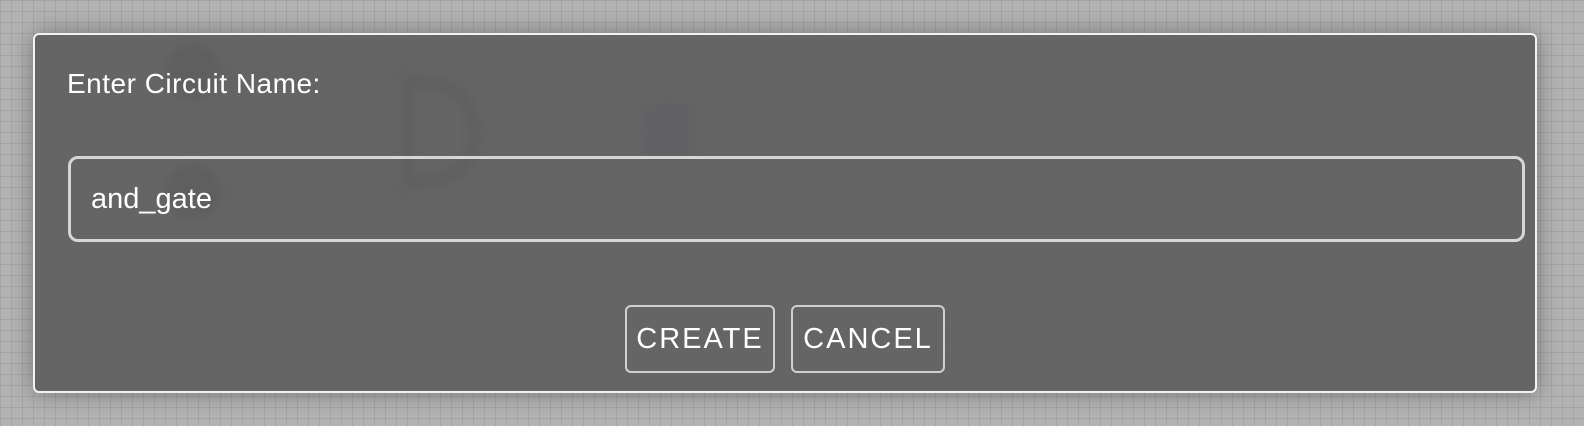  Describe the element at coordinates (868, 339) in the screenshot. I see `cancel-button: CANCEL` at that location.